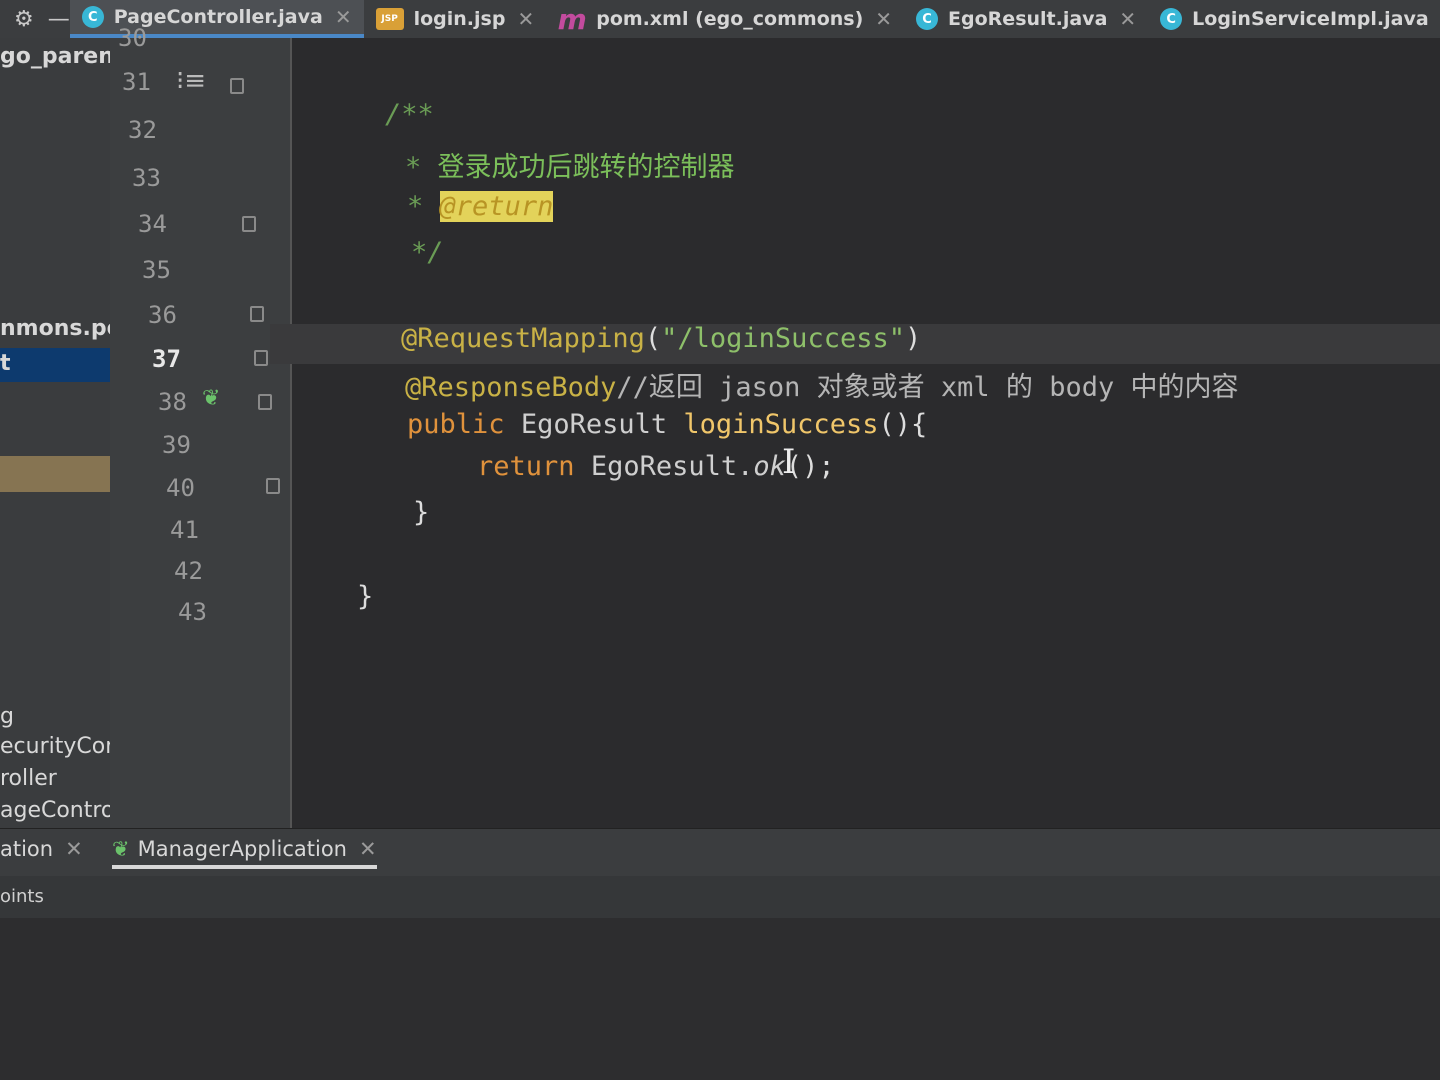  I want to click on doc-comment: */, so click(427, 252).